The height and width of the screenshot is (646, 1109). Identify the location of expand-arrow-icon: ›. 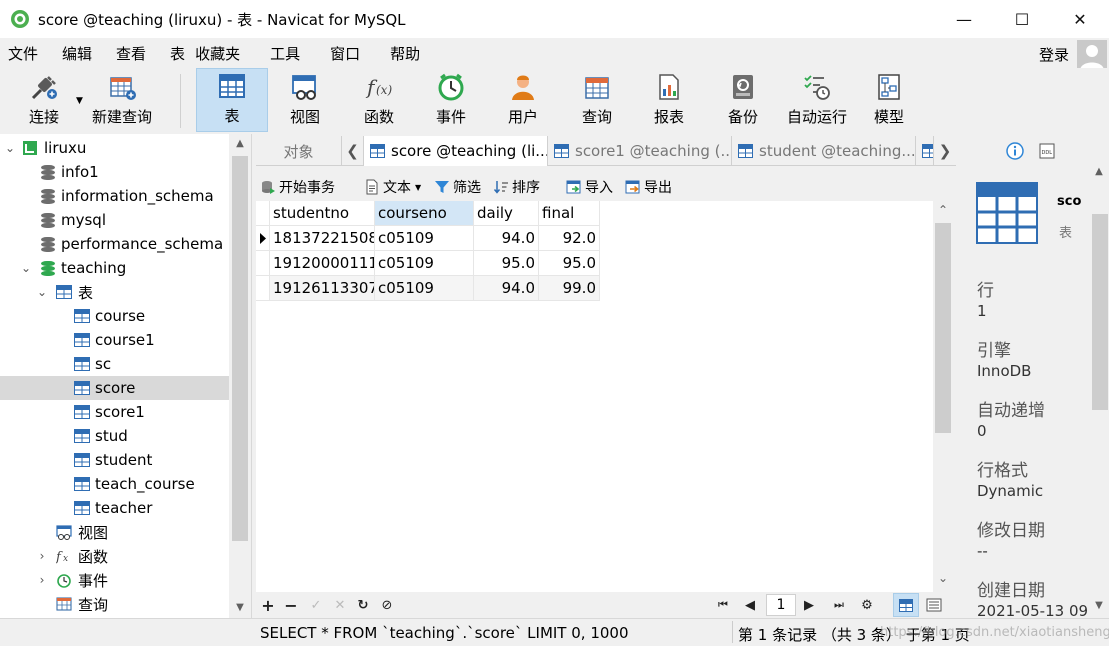
(42, 556).